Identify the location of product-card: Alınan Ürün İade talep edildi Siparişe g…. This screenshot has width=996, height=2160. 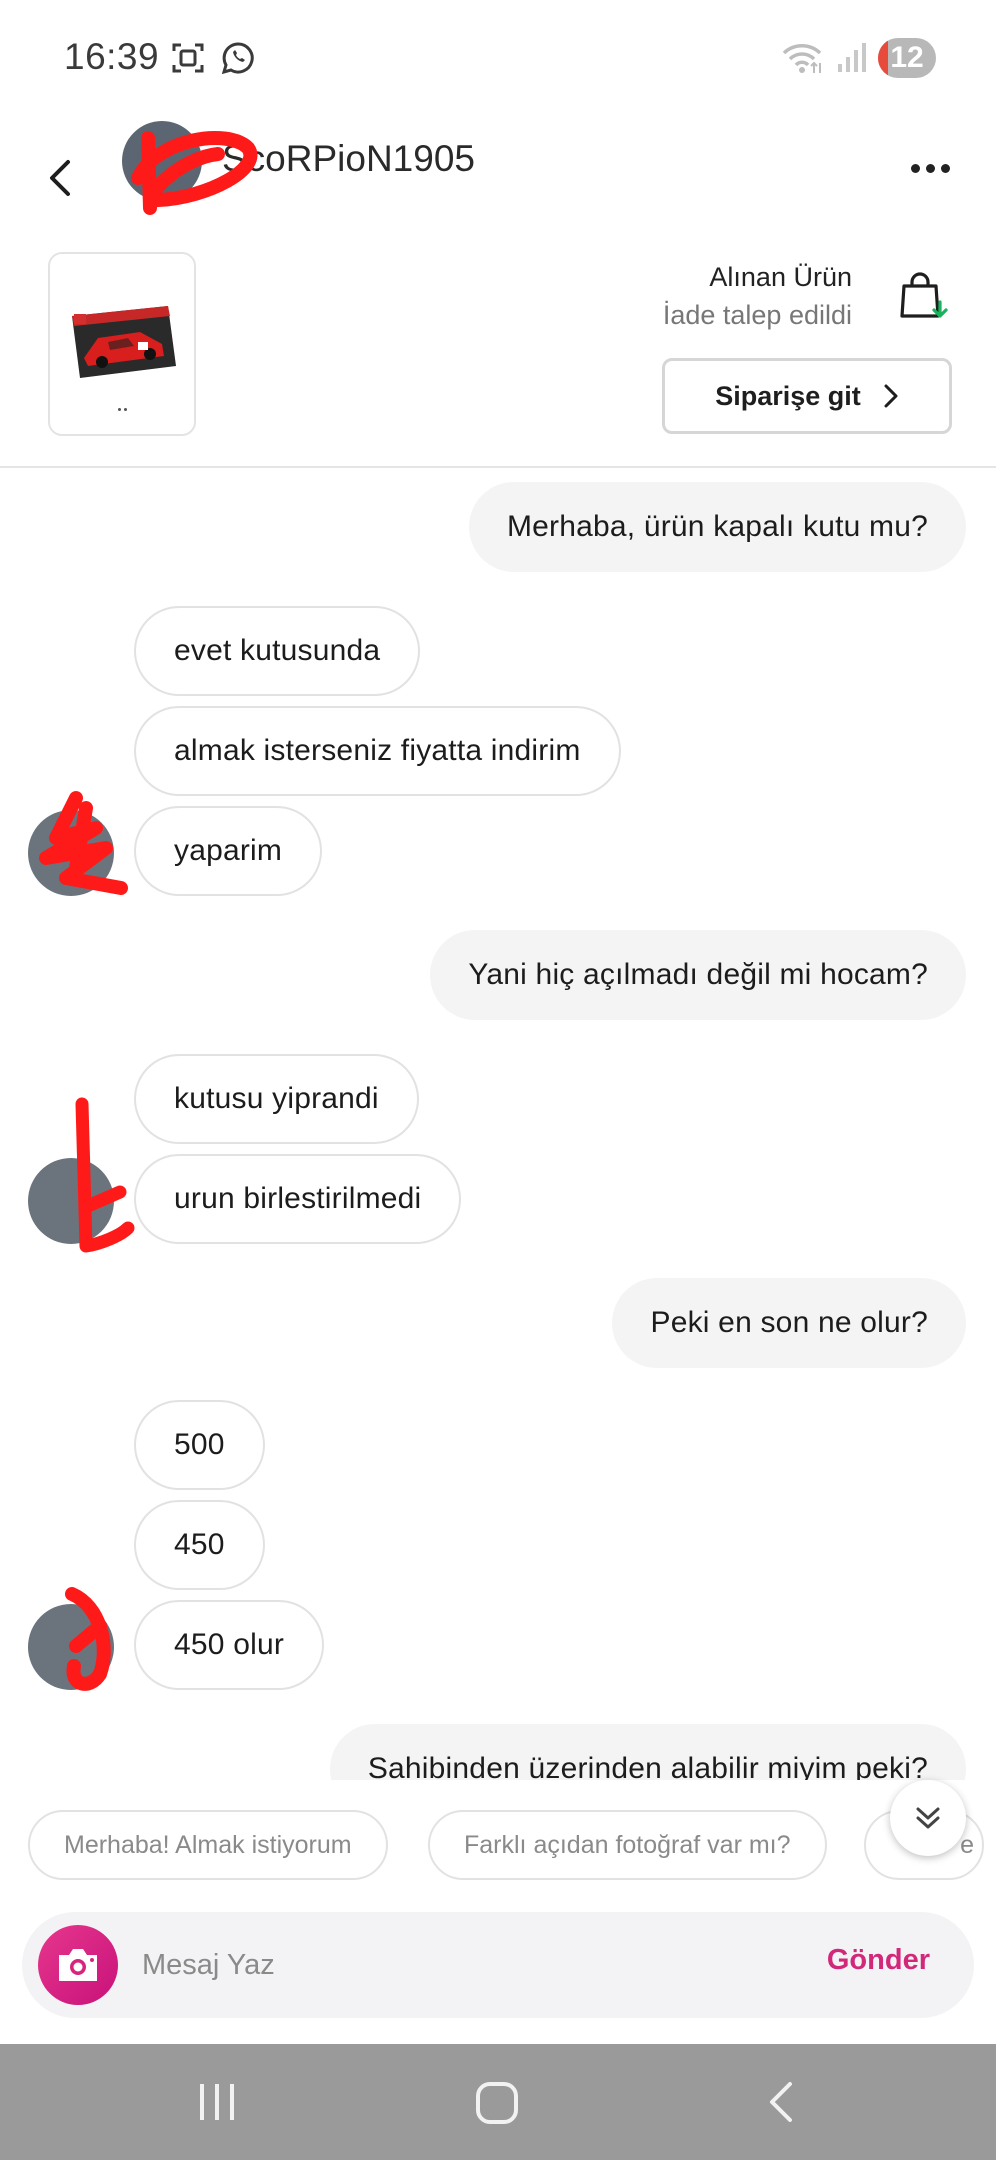
(498, 358).